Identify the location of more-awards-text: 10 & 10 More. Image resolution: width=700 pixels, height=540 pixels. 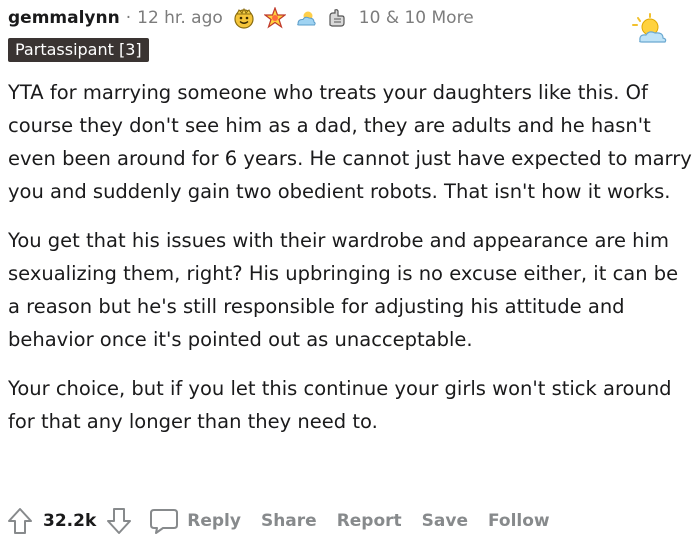
(416, 18).